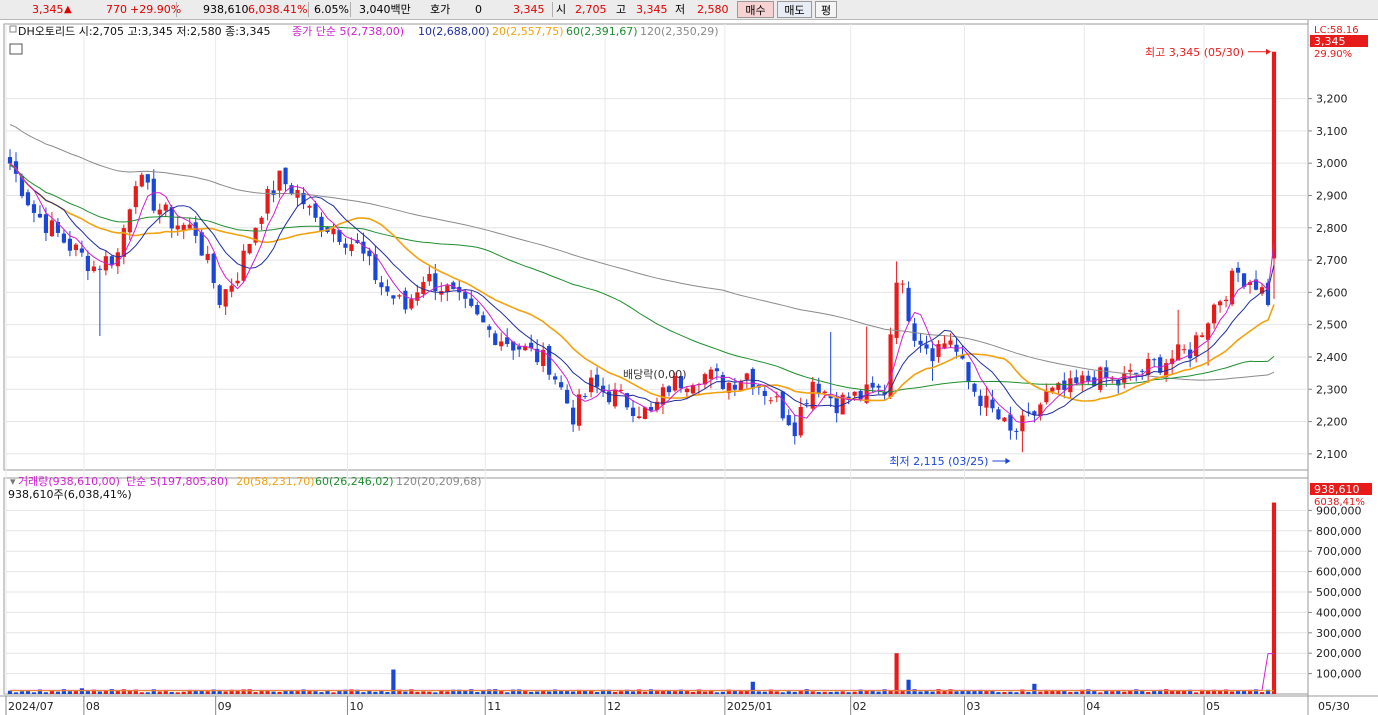  I want to click on date-tick-label: 02, so click(860, 706).